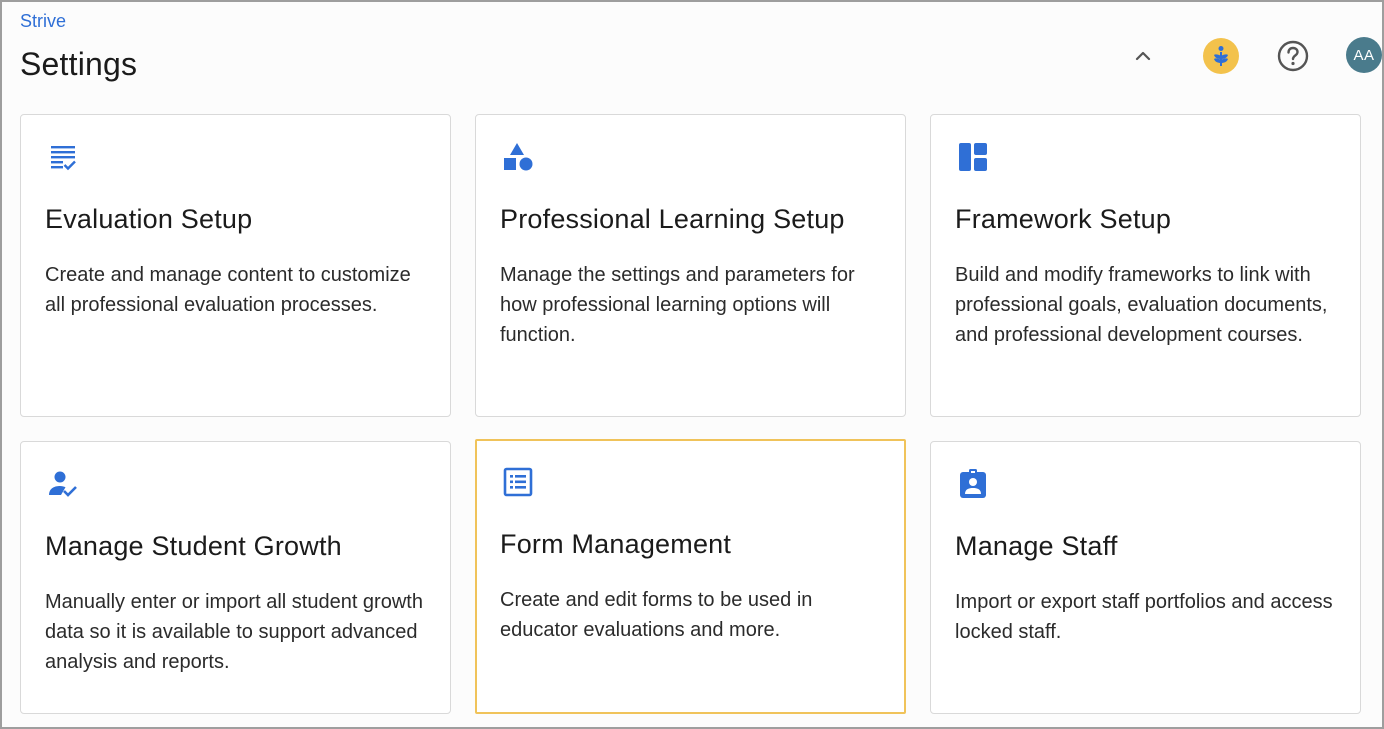  Describe the element at coordinates (616, 544) in the screenshot. I see `card-title: Form Management` at that location.